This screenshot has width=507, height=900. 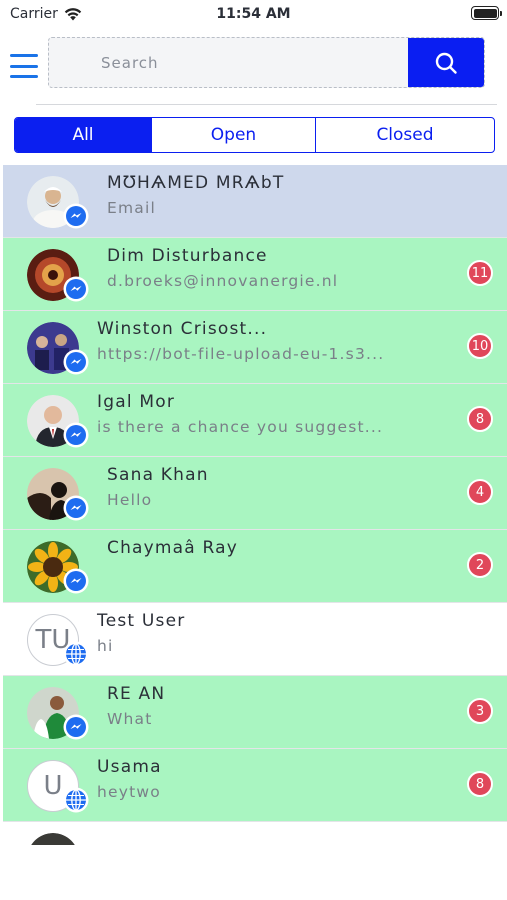 What do you see at coordinates (130, 719) in the screenshot?
I see `message-preview: What` at bounding box center [130, 719].